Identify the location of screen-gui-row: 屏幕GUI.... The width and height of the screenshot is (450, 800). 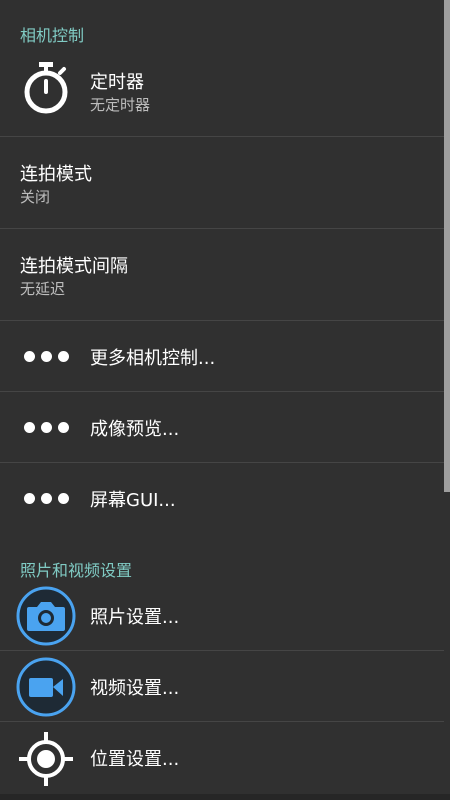
(222, 498).